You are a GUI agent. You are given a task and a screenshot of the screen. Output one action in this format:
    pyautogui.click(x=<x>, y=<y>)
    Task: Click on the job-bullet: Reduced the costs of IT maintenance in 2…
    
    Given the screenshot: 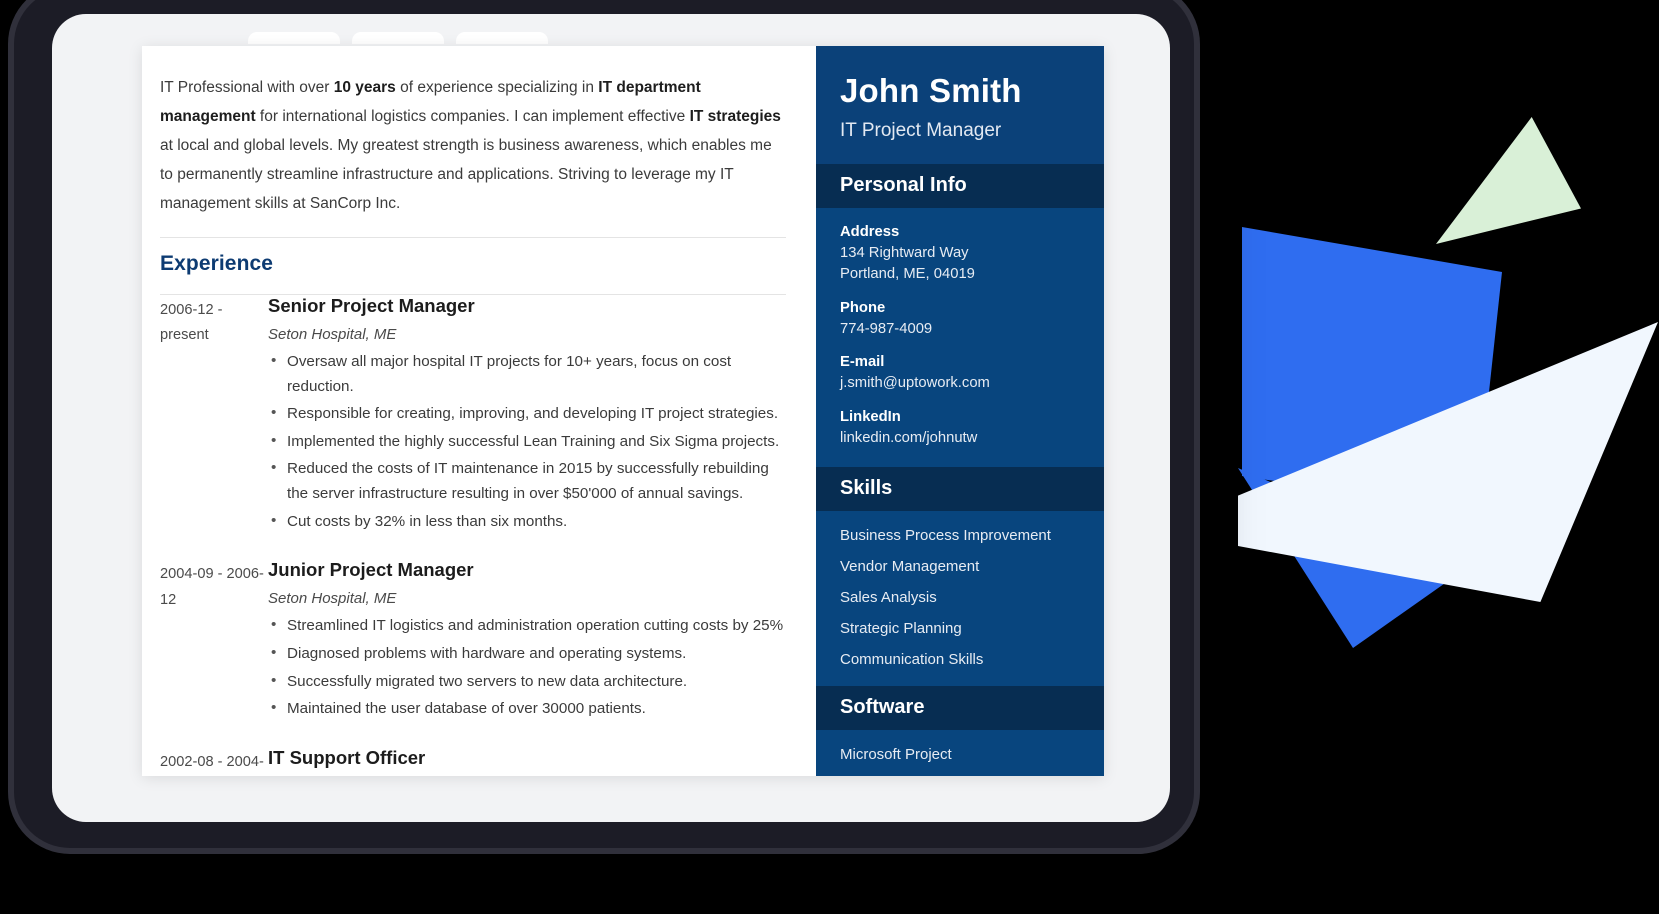 What is the action you would take?
    pyautogui.click(x=527, y=481)
    